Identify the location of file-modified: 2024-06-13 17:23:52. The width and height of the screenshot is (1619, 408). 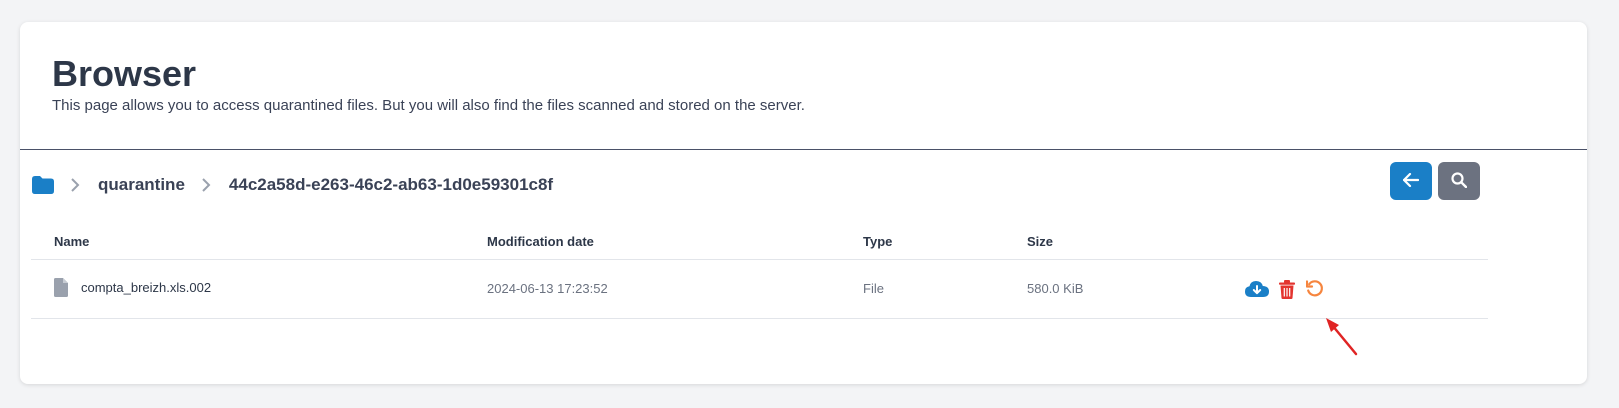
(547, 288).